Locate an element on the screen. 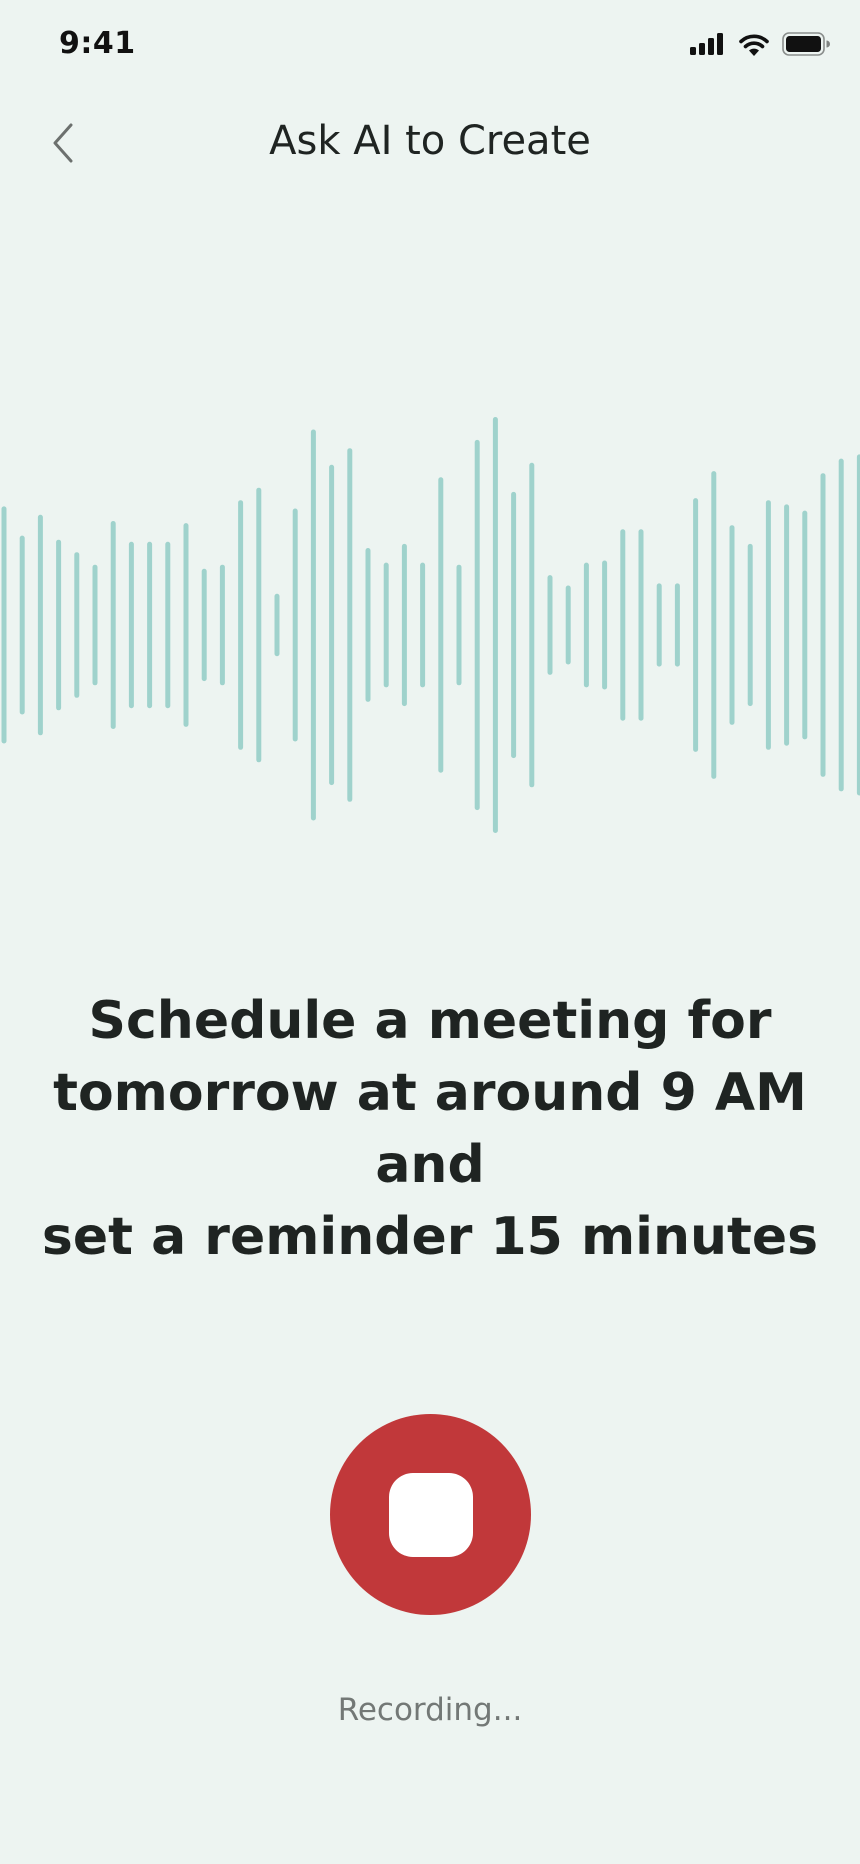 The height and width of the screenshot is (1864, 860). nav-bar: Ask AI to Create is located at coordinates (430, 145).